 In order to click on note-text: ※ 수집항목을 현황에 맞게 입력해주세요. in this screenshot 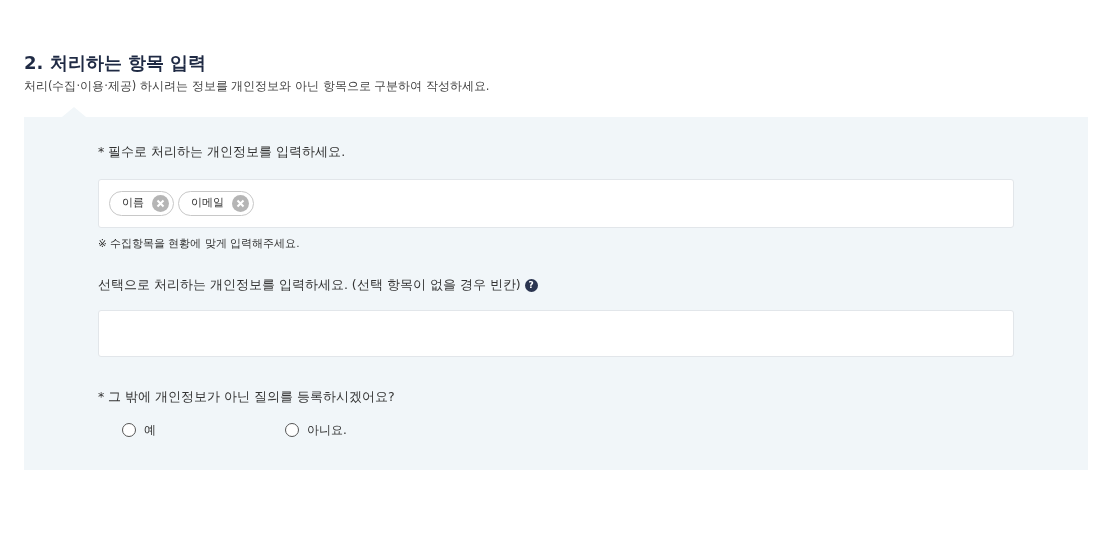, I will do `click(199, 243)`.